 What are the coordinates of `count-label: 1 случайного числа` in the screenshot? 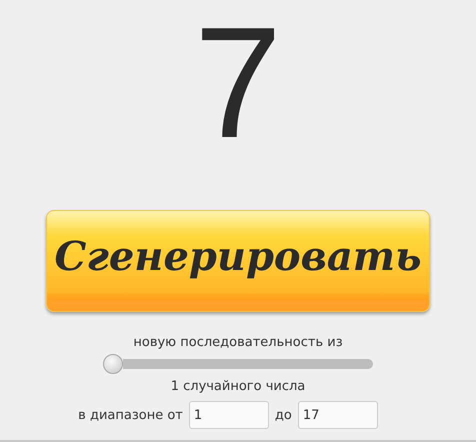 It's located at (238, 386).